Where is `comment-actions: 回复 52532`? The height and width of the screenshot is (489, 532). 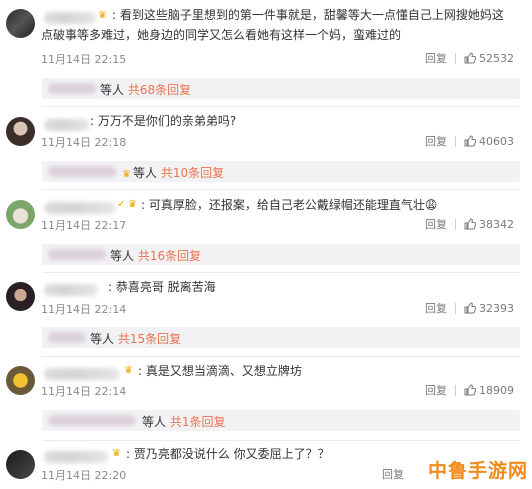 comment-actions: 回复 52532 is located at coordinates (469, 58).